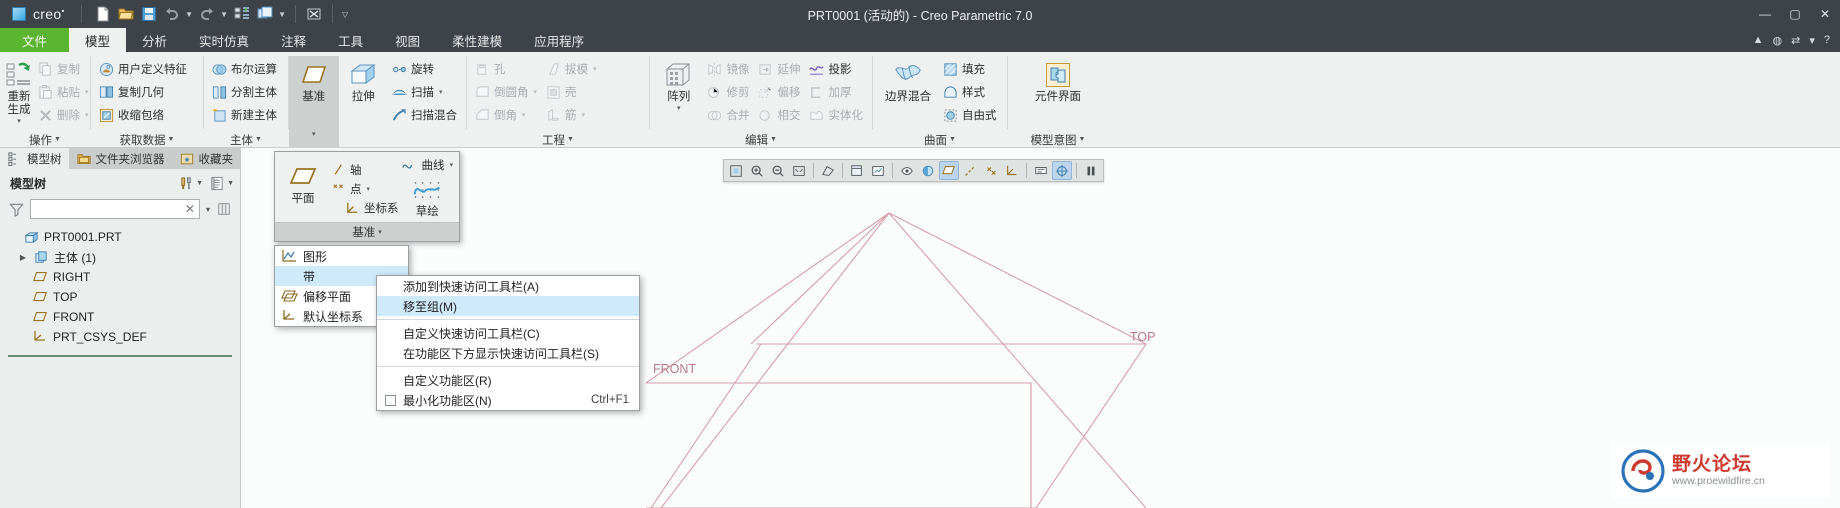 This screenshot has width=1840, height=508. What do you see at coordinates (149, 14) in the screenshot?
I see `save-icon` at bounding box center [149, 14].